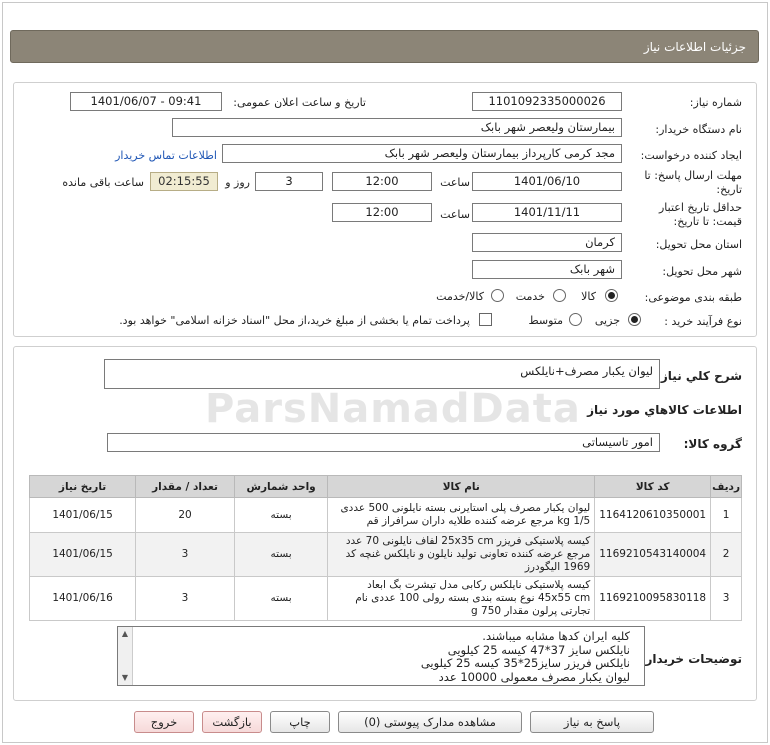 The image size is (770, 745). I want to click on exit-button: خروج, so click(164, 722).